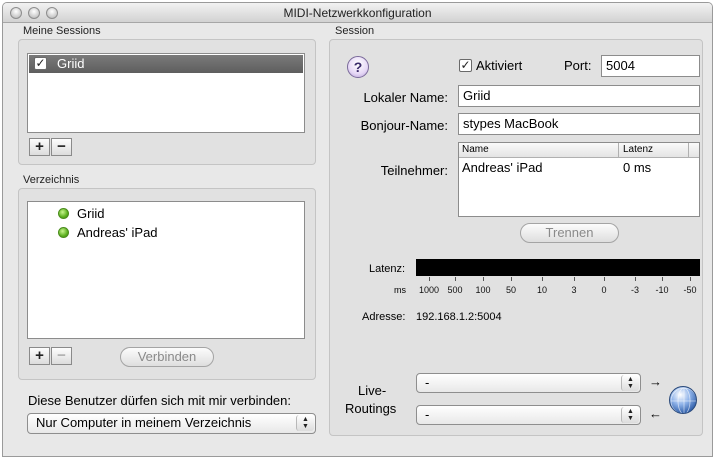 The image size is (716, 461). Describe the element at coordinates (371, 408) in the screenshot. I see `live-routings-label-line2: Routings` at that location.